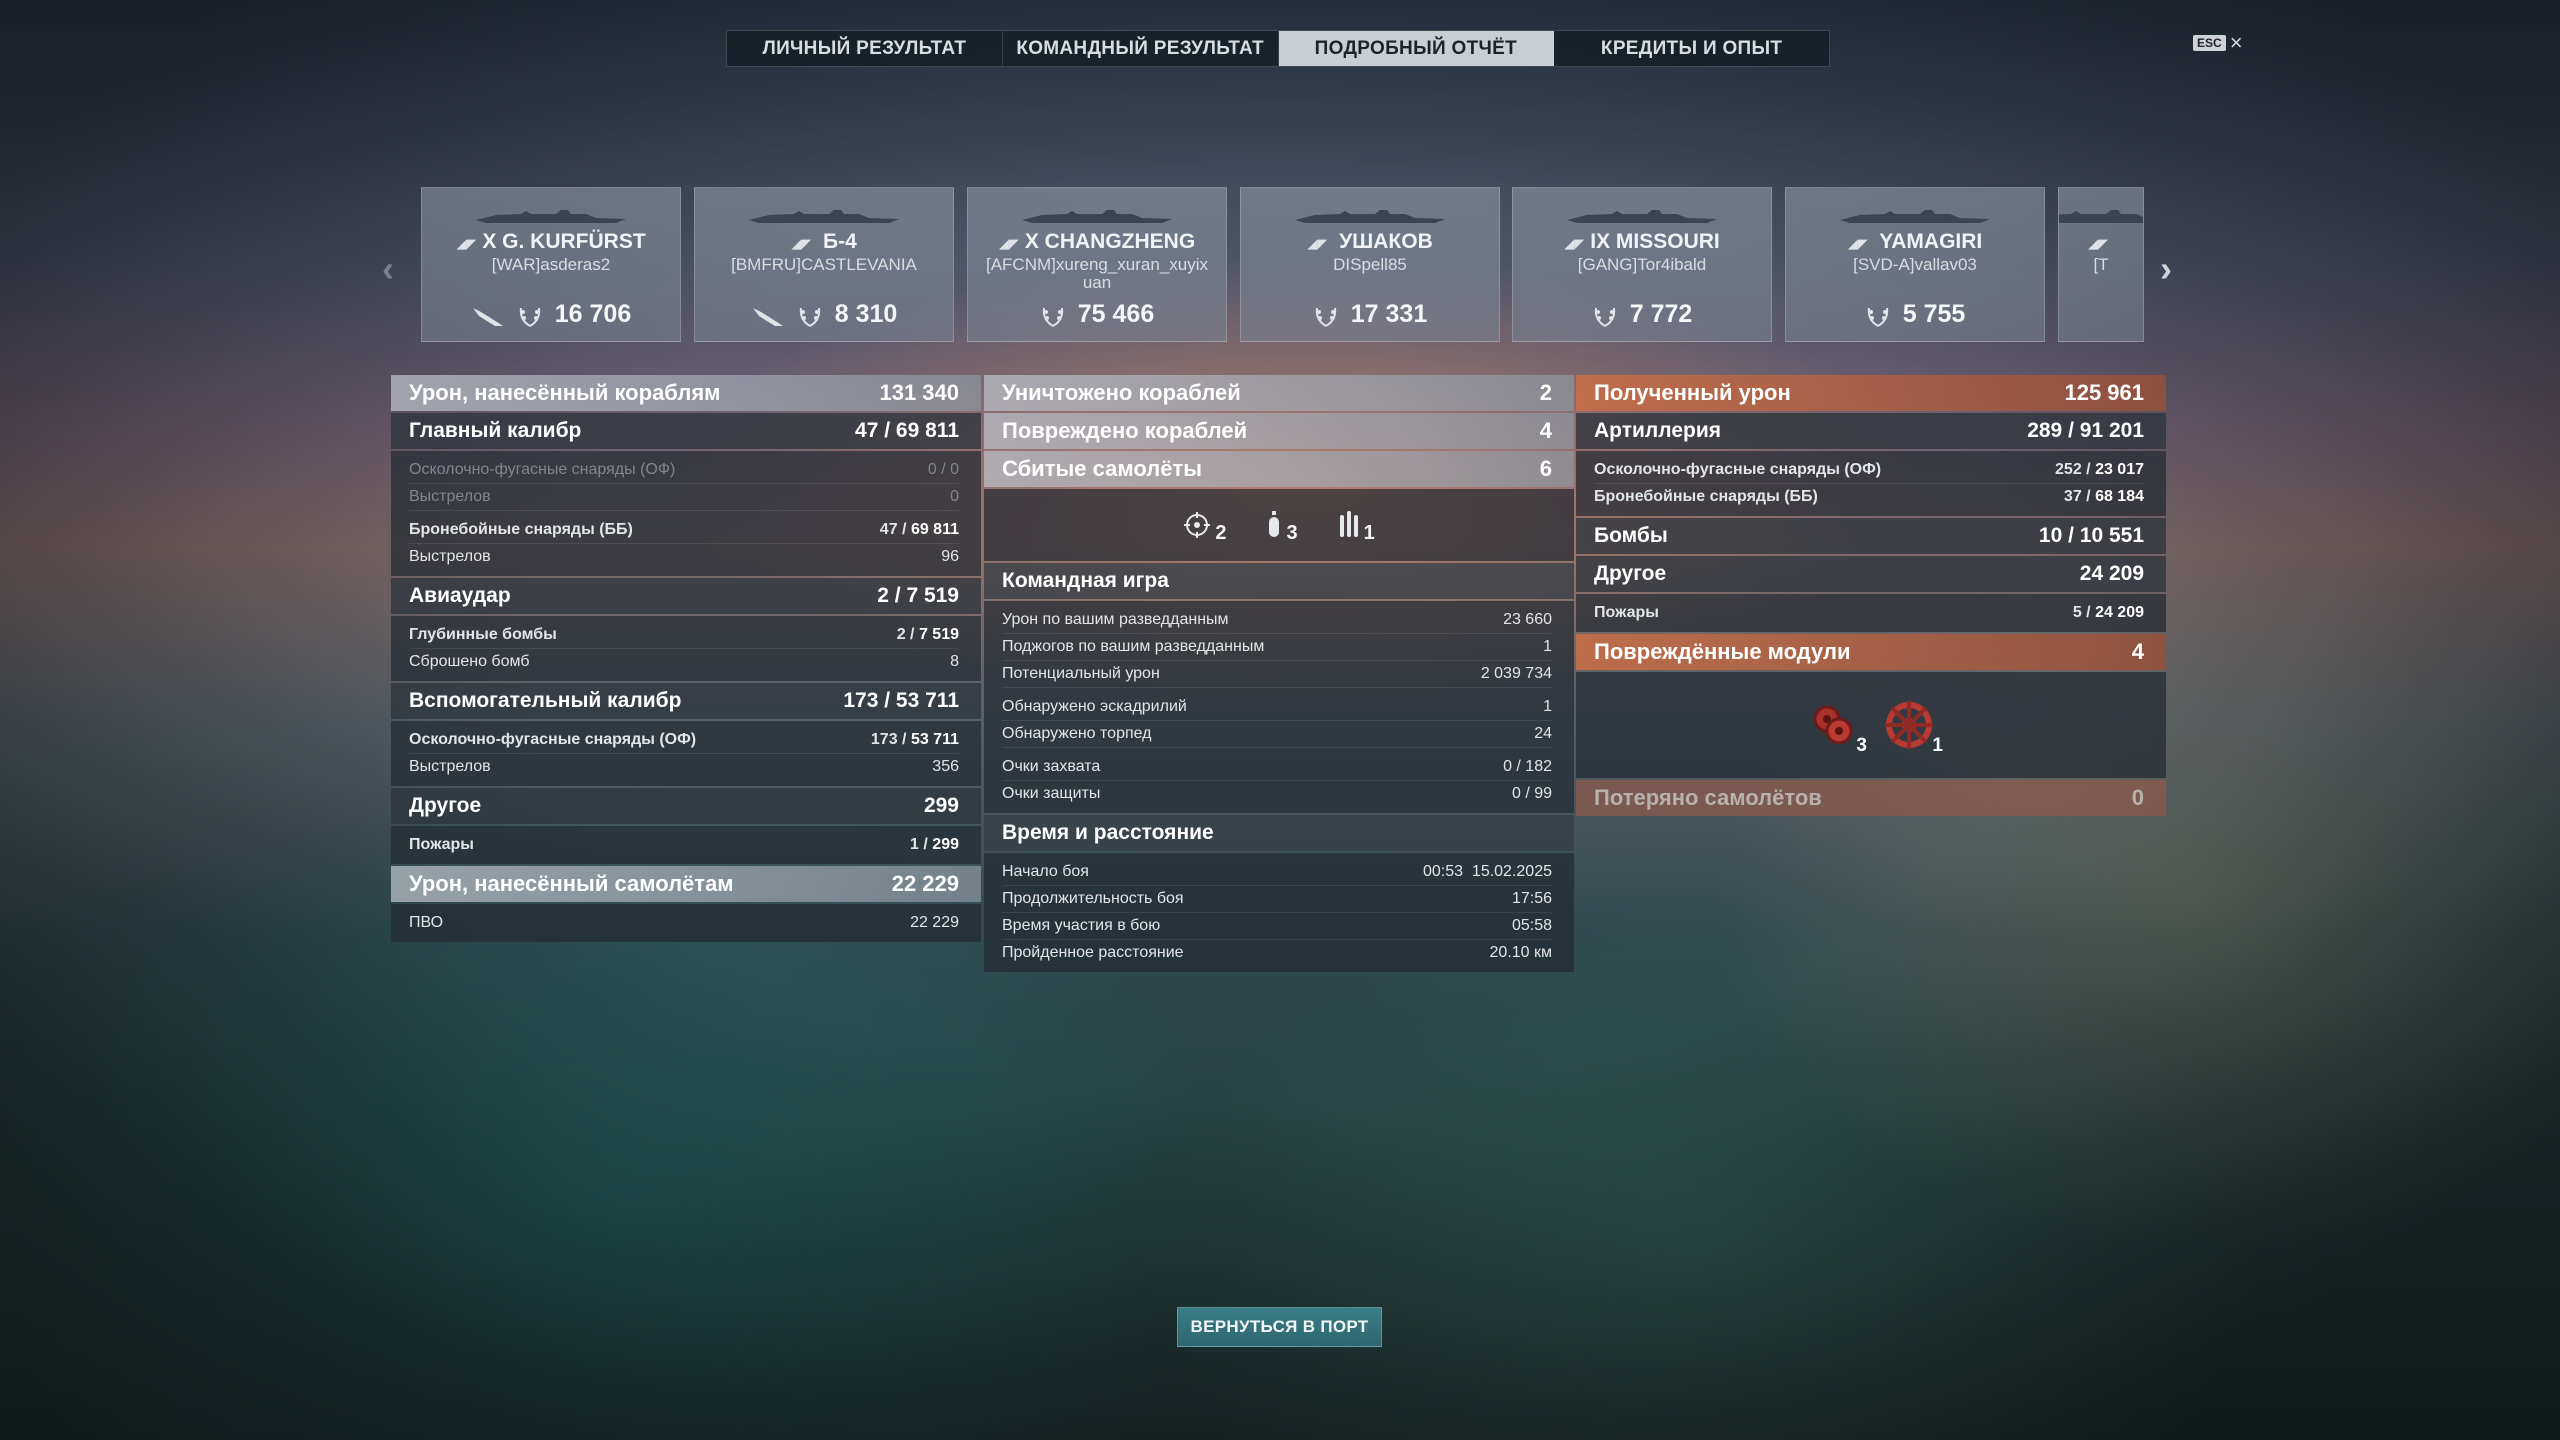 This screenshot has width=2560, height=1440. I want to click on received-fires-row: Пожары 5 / 24 209, so click(1869, 612).